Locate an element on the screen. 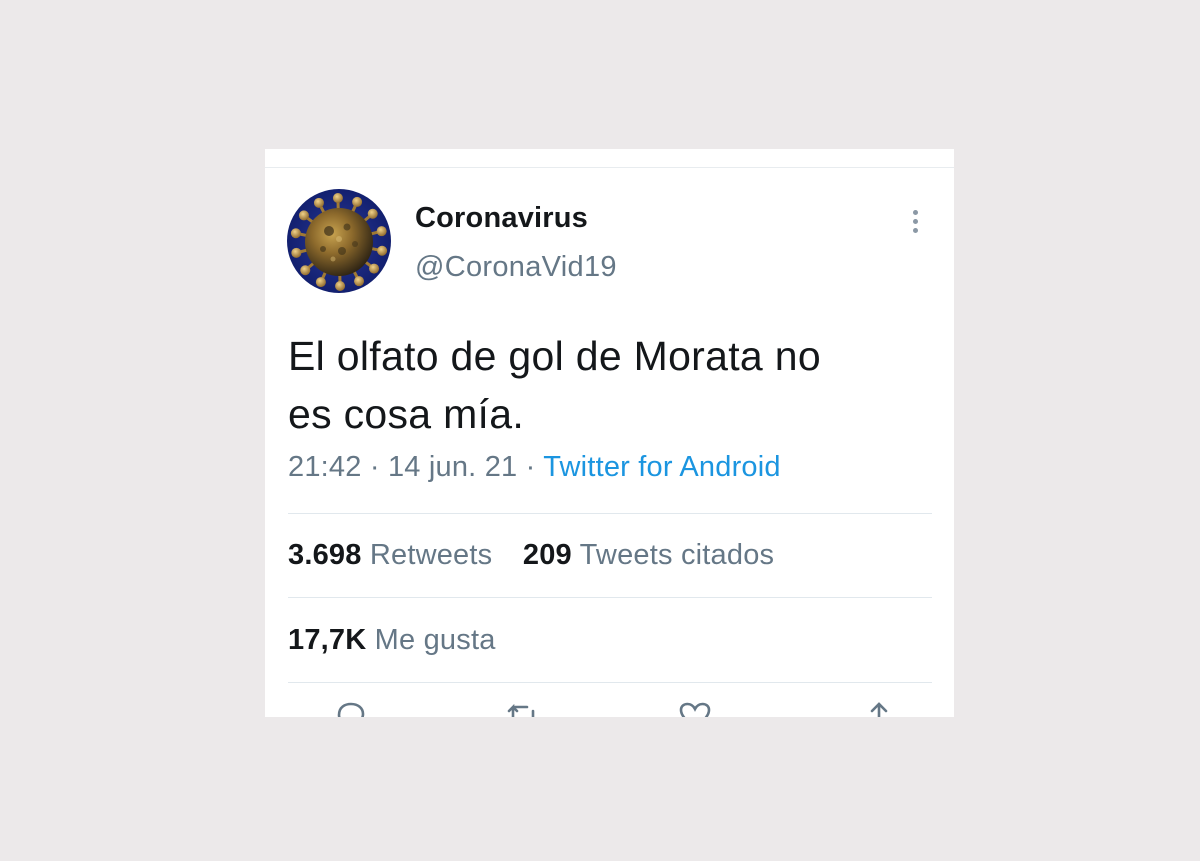 The image size is (1200, 861). quote-tweets-count: 209 is located at coordinates (547, 555).